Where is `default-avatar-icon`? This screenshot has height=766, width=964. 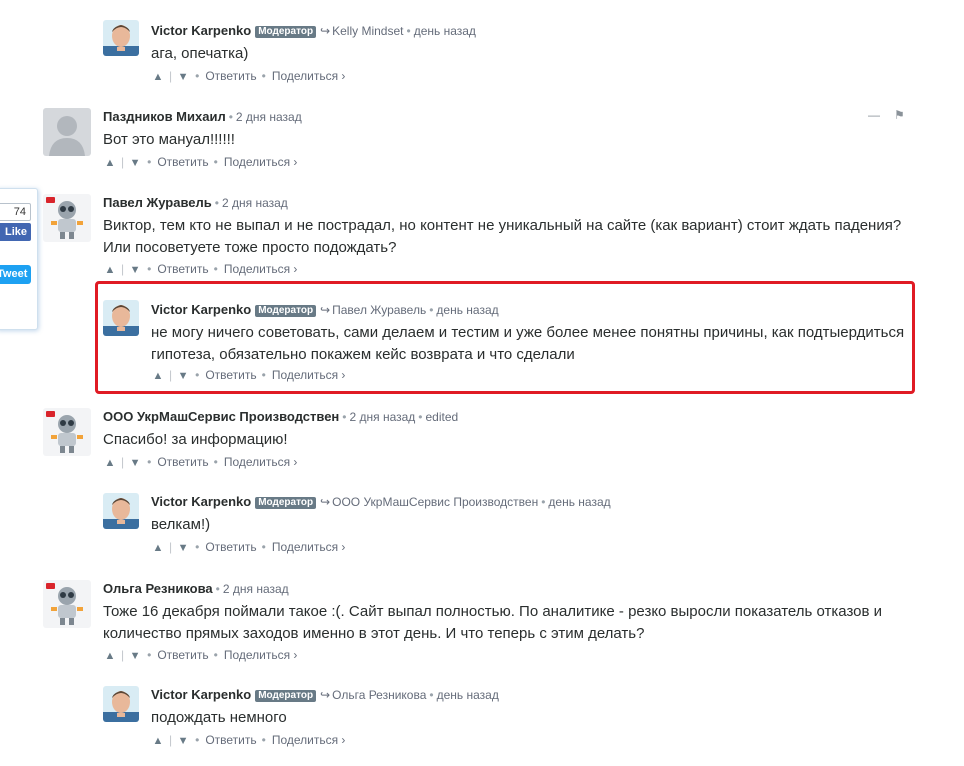 default-avatar-icon is located at coordinates (67, 132).